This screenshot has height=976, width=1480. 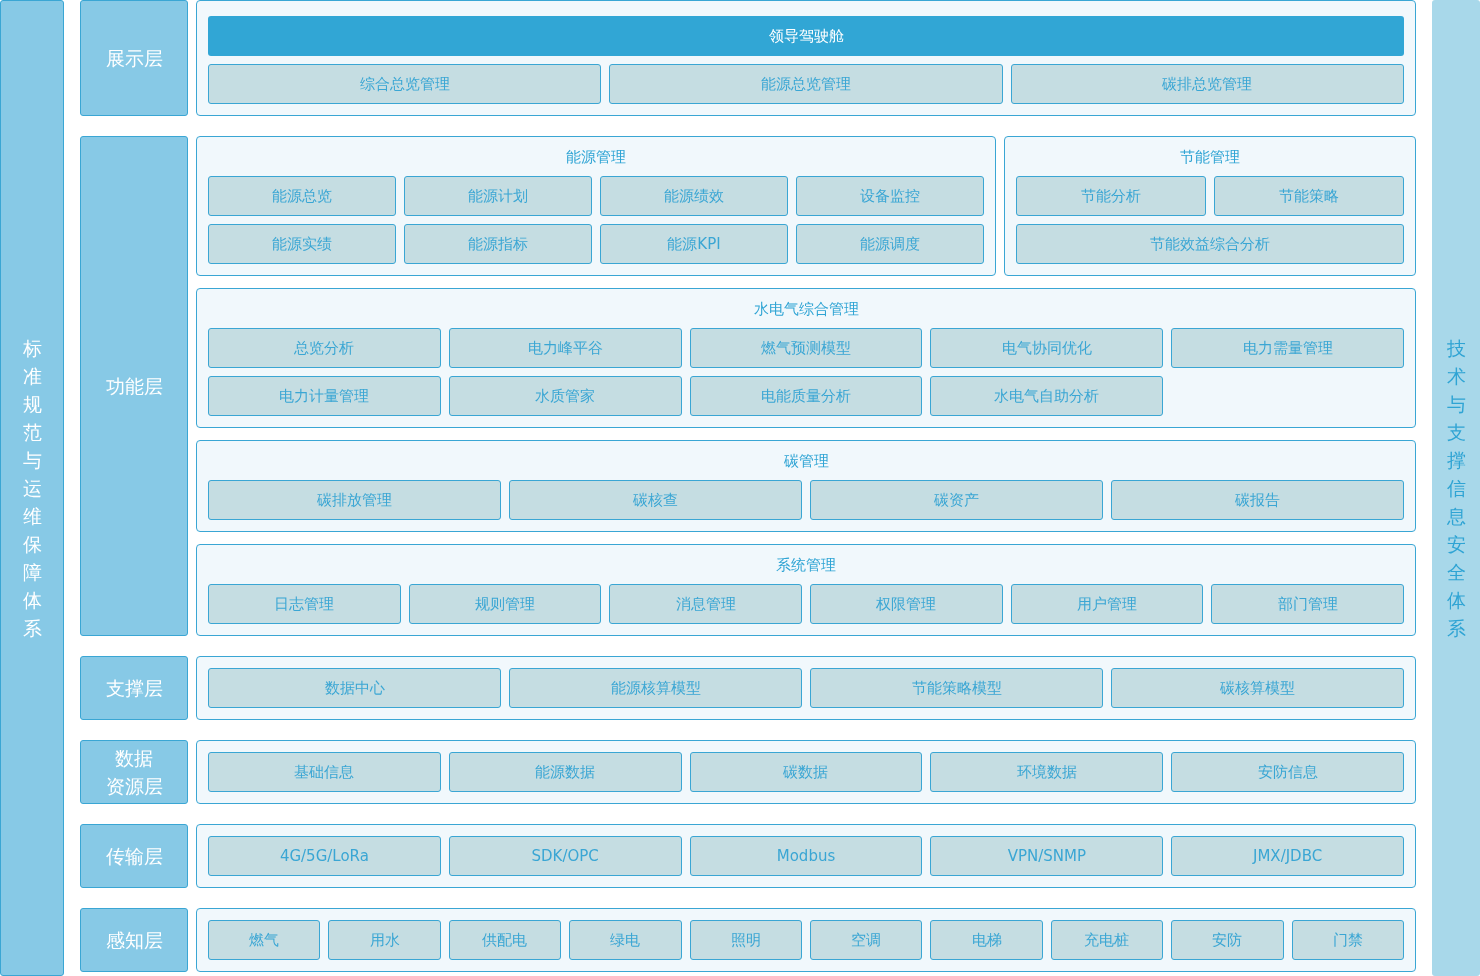 I want to click on module-tile: 电梯, so click(x=986, y=940).